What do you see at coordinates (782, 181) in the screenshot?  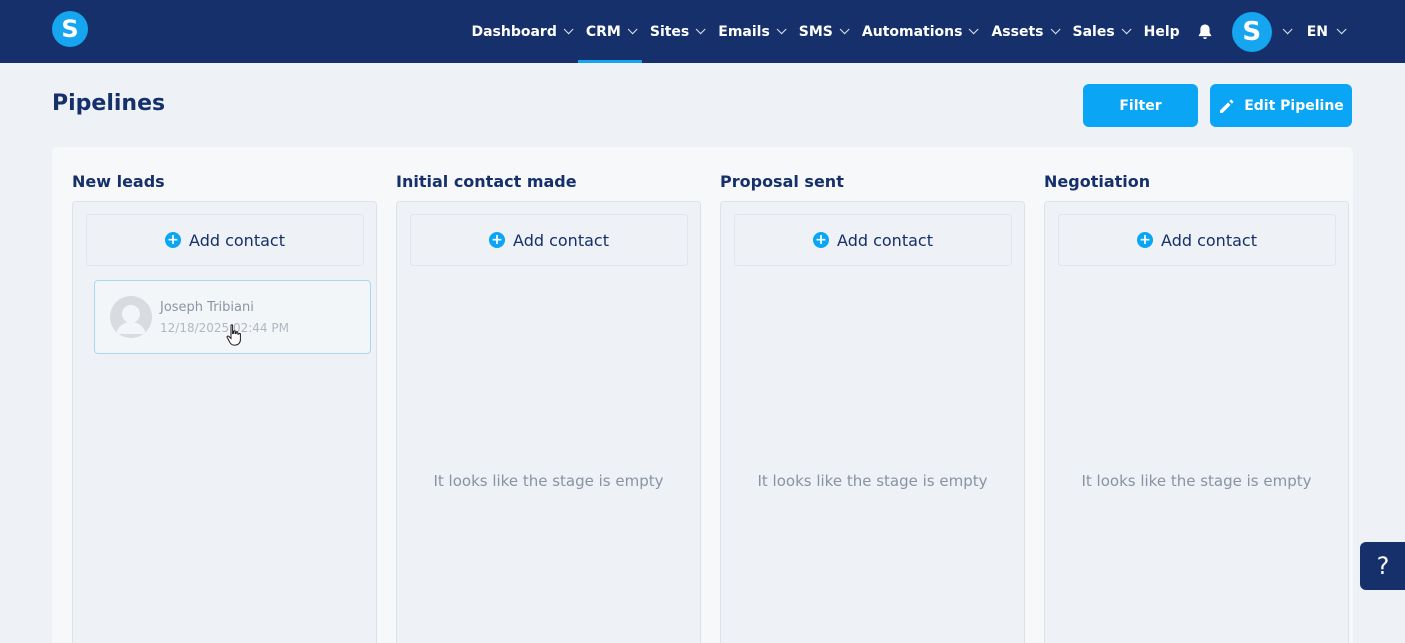 I see `stage-title: Proposal sent` at bounding box center [782, 181].